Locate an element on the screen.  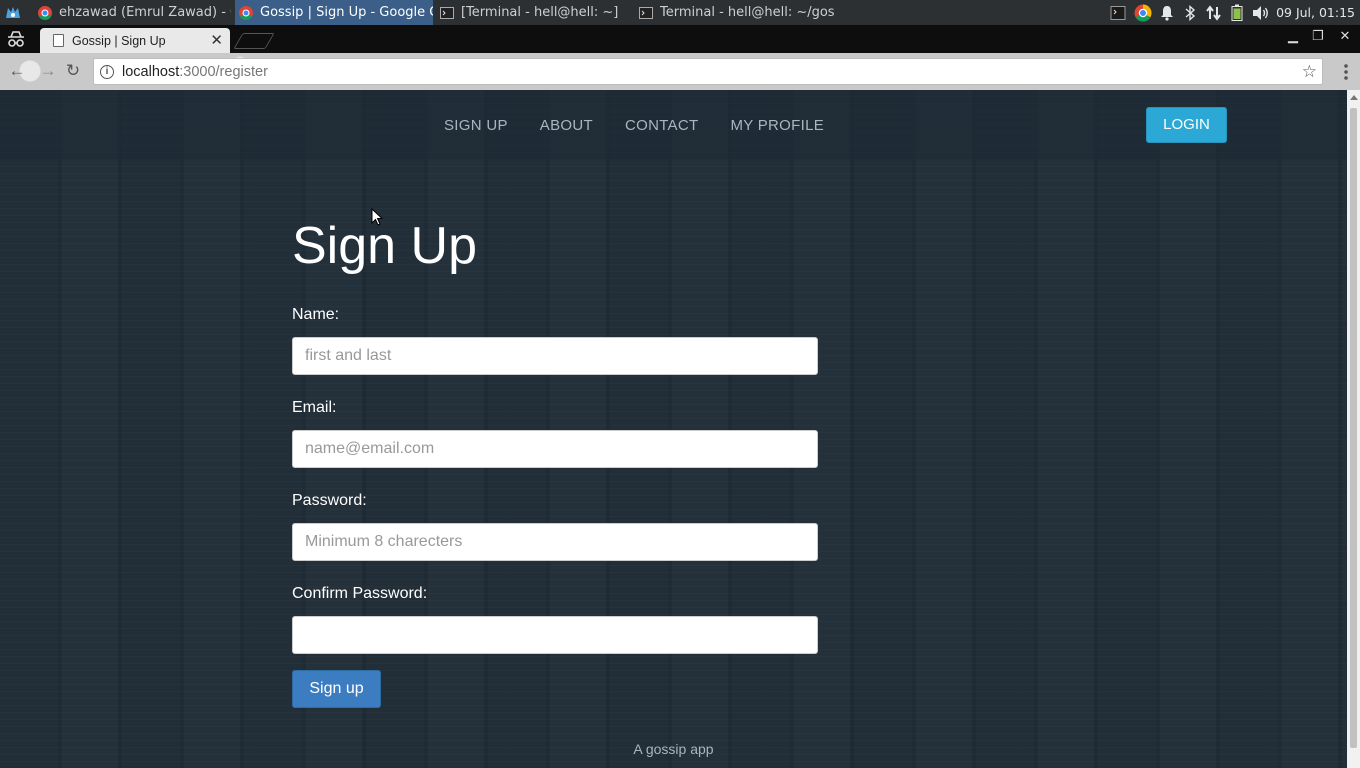
nav-link-my-profile: MY PROFILE is located at coordinates (777, 125).